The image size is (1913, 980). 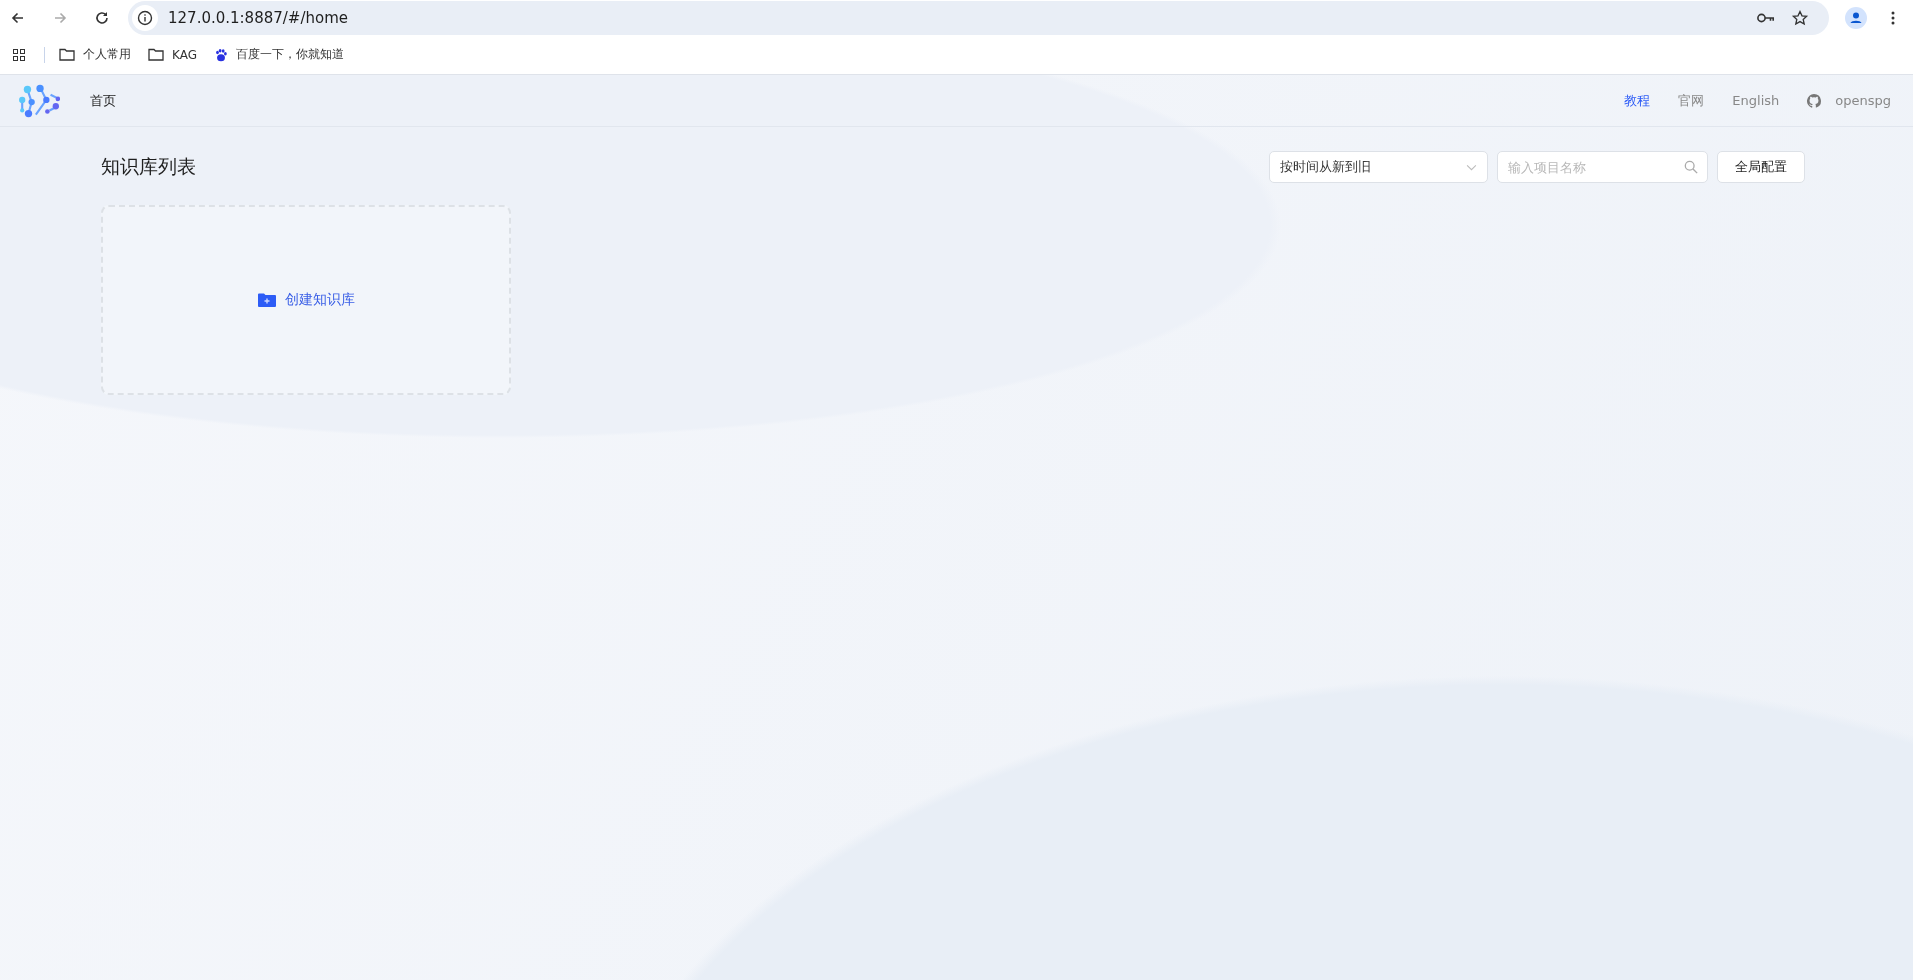 What do you see at coordinates (1856, 17) in the screenshot?
I see `profile-avatar-icon` at bounding box center [1856, 17].